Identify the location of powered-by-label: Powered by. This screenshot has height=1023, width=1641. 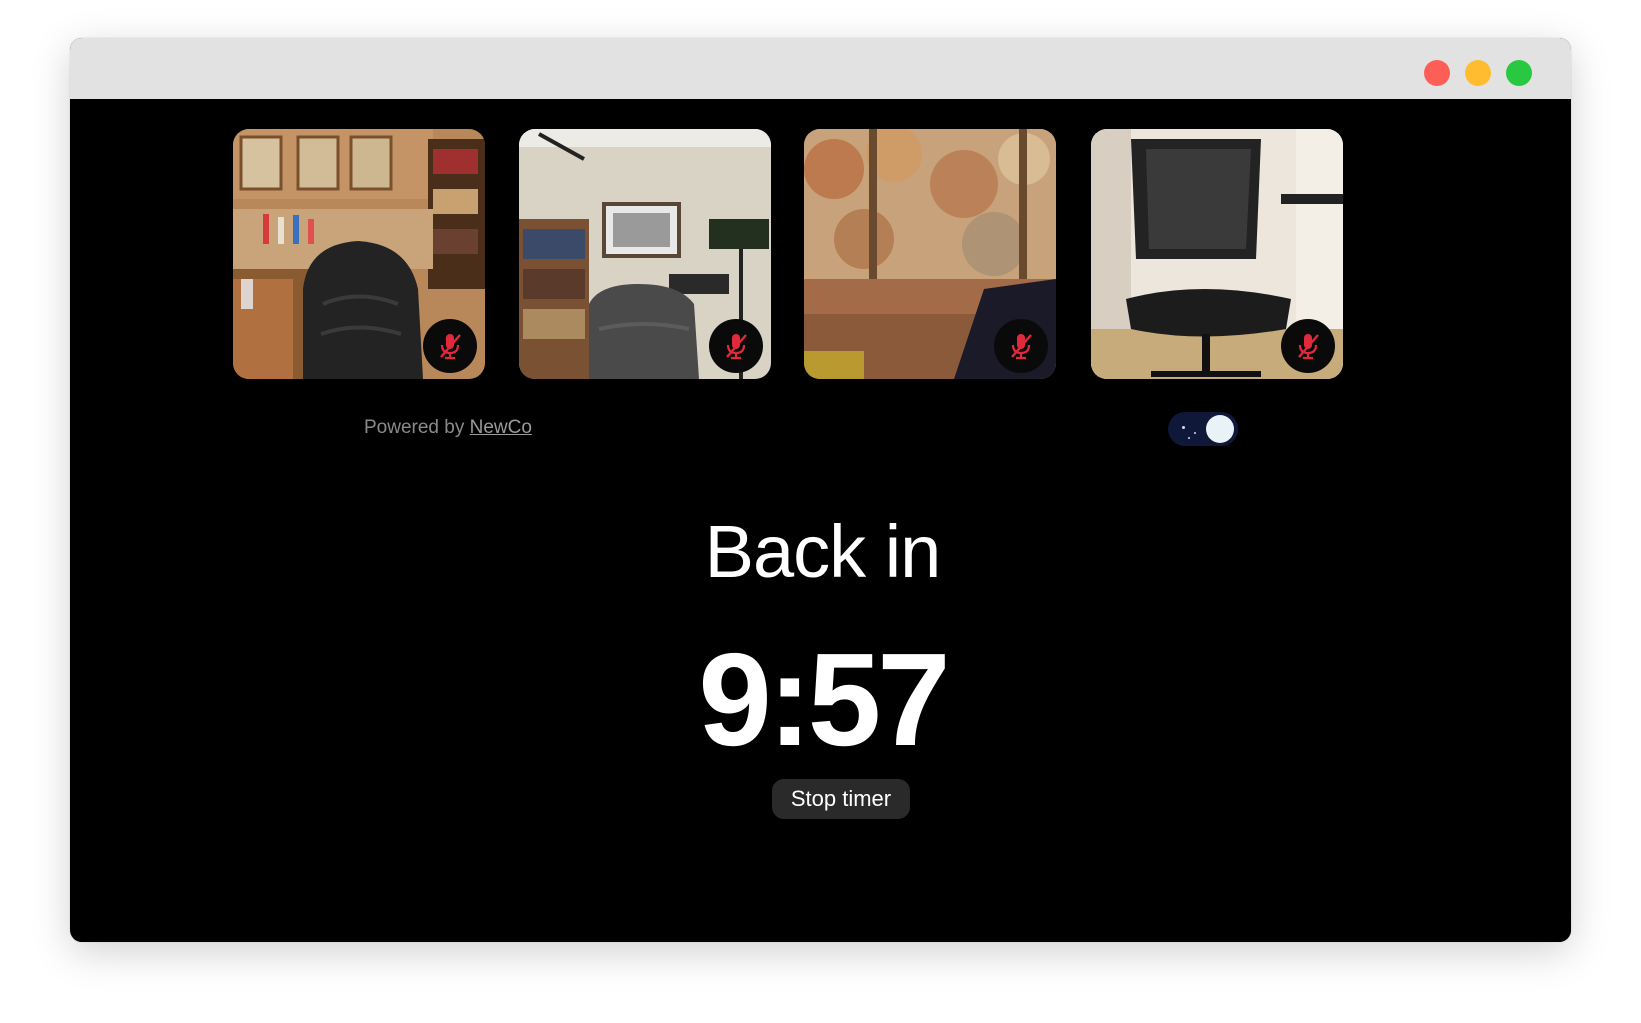
(414, 427).